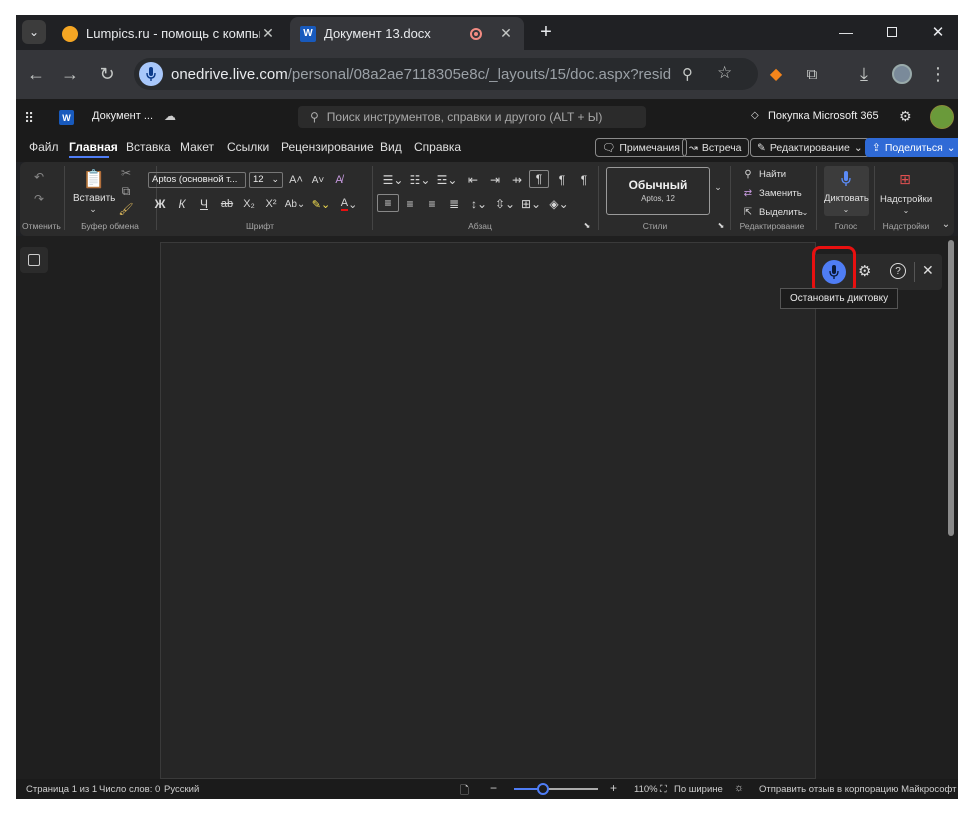  Describe the element at coordinates (505, 204) in the screenshot. I see `paragraph-spacing-icon: ⇳⌄` at that location.